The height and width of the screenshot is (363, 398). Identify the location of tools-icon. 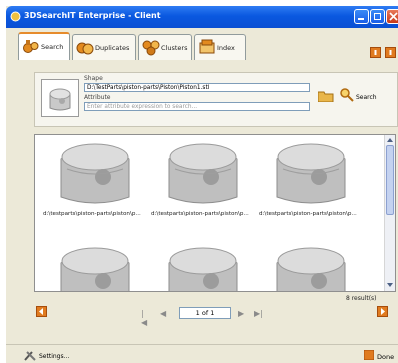
(30, 356).